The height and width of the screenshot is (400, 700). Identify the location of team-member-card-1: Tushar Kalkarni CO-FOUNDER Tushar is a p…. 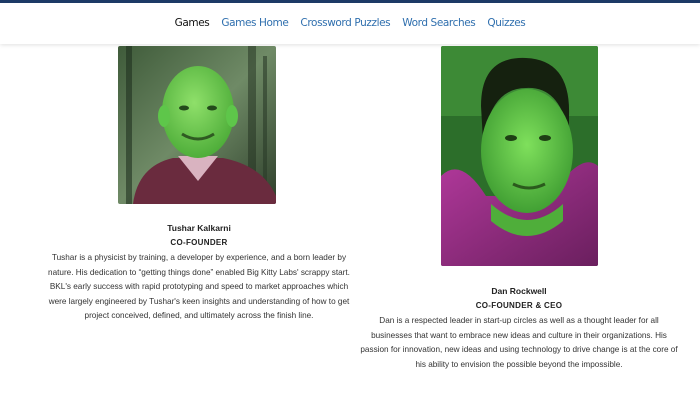
(199, 273).